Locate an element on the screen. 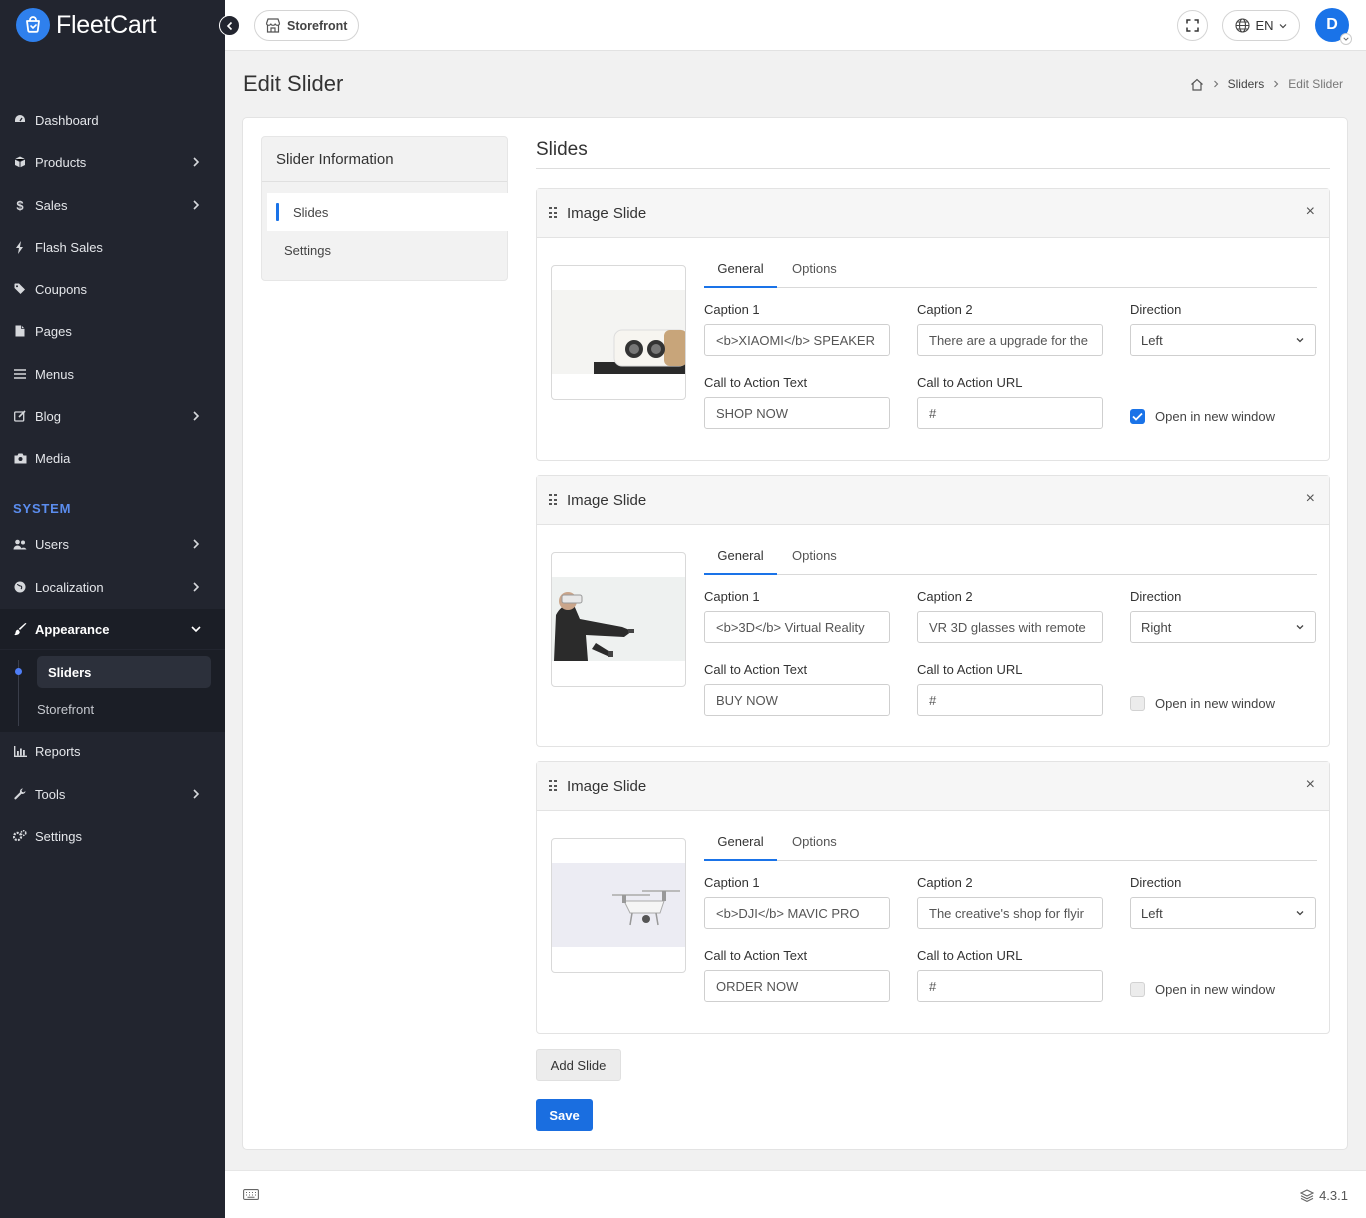 The image size is (1366, 1218). sidebar-item-label: Users is located at coordinates (52, 544).